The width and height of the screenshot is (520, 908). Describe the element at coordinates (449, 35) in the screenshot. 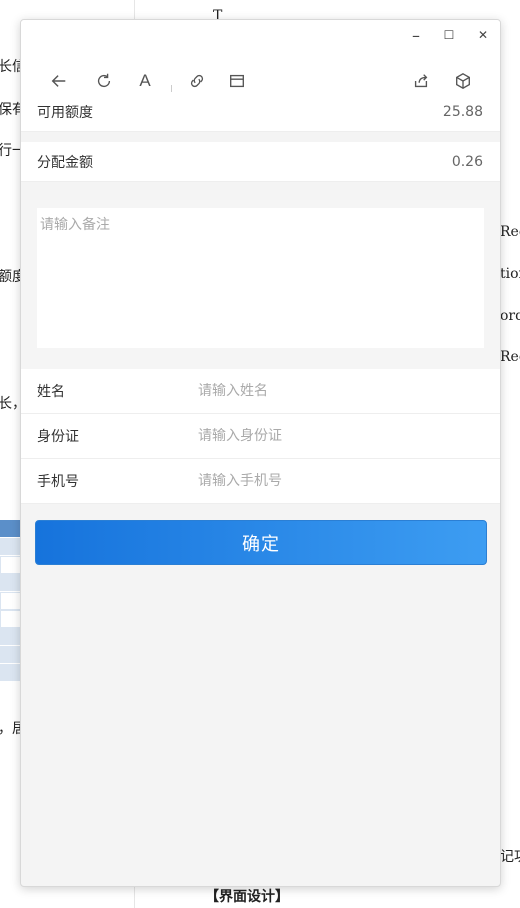

I see `maximize-button: ☐` at that location.